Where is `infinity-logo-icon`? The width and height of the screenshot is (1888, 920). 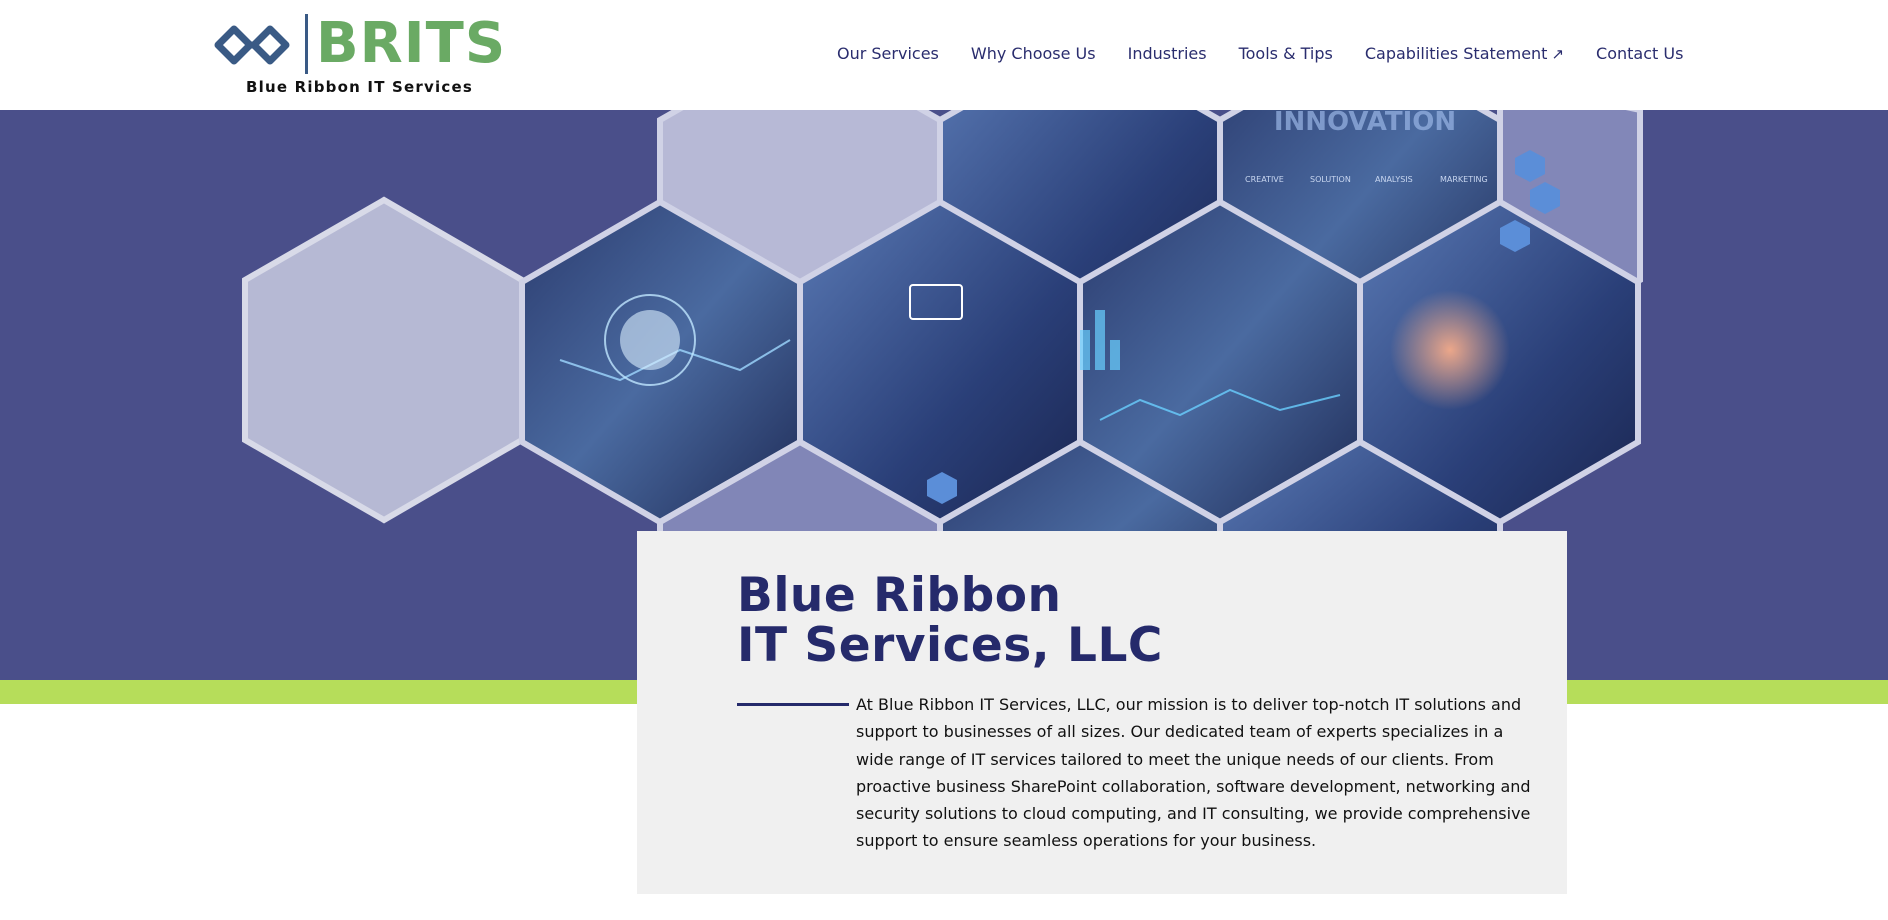
infinity-logo-icon is located at coordinates (252, 45).